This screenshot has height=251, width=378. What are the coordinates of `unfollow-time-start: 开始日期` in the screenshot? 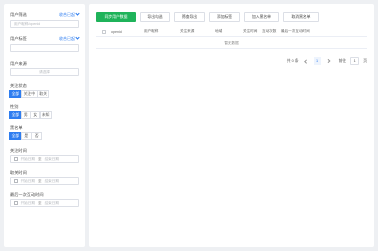 It's located at (27, 180).